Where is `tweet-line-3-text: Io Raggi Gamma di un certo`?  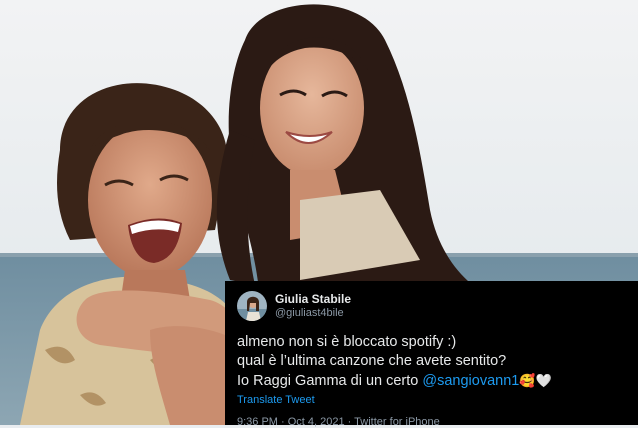
tweet-line-3-text: Io Raggi Gamma di un certo is located at coordinates (330, 381).